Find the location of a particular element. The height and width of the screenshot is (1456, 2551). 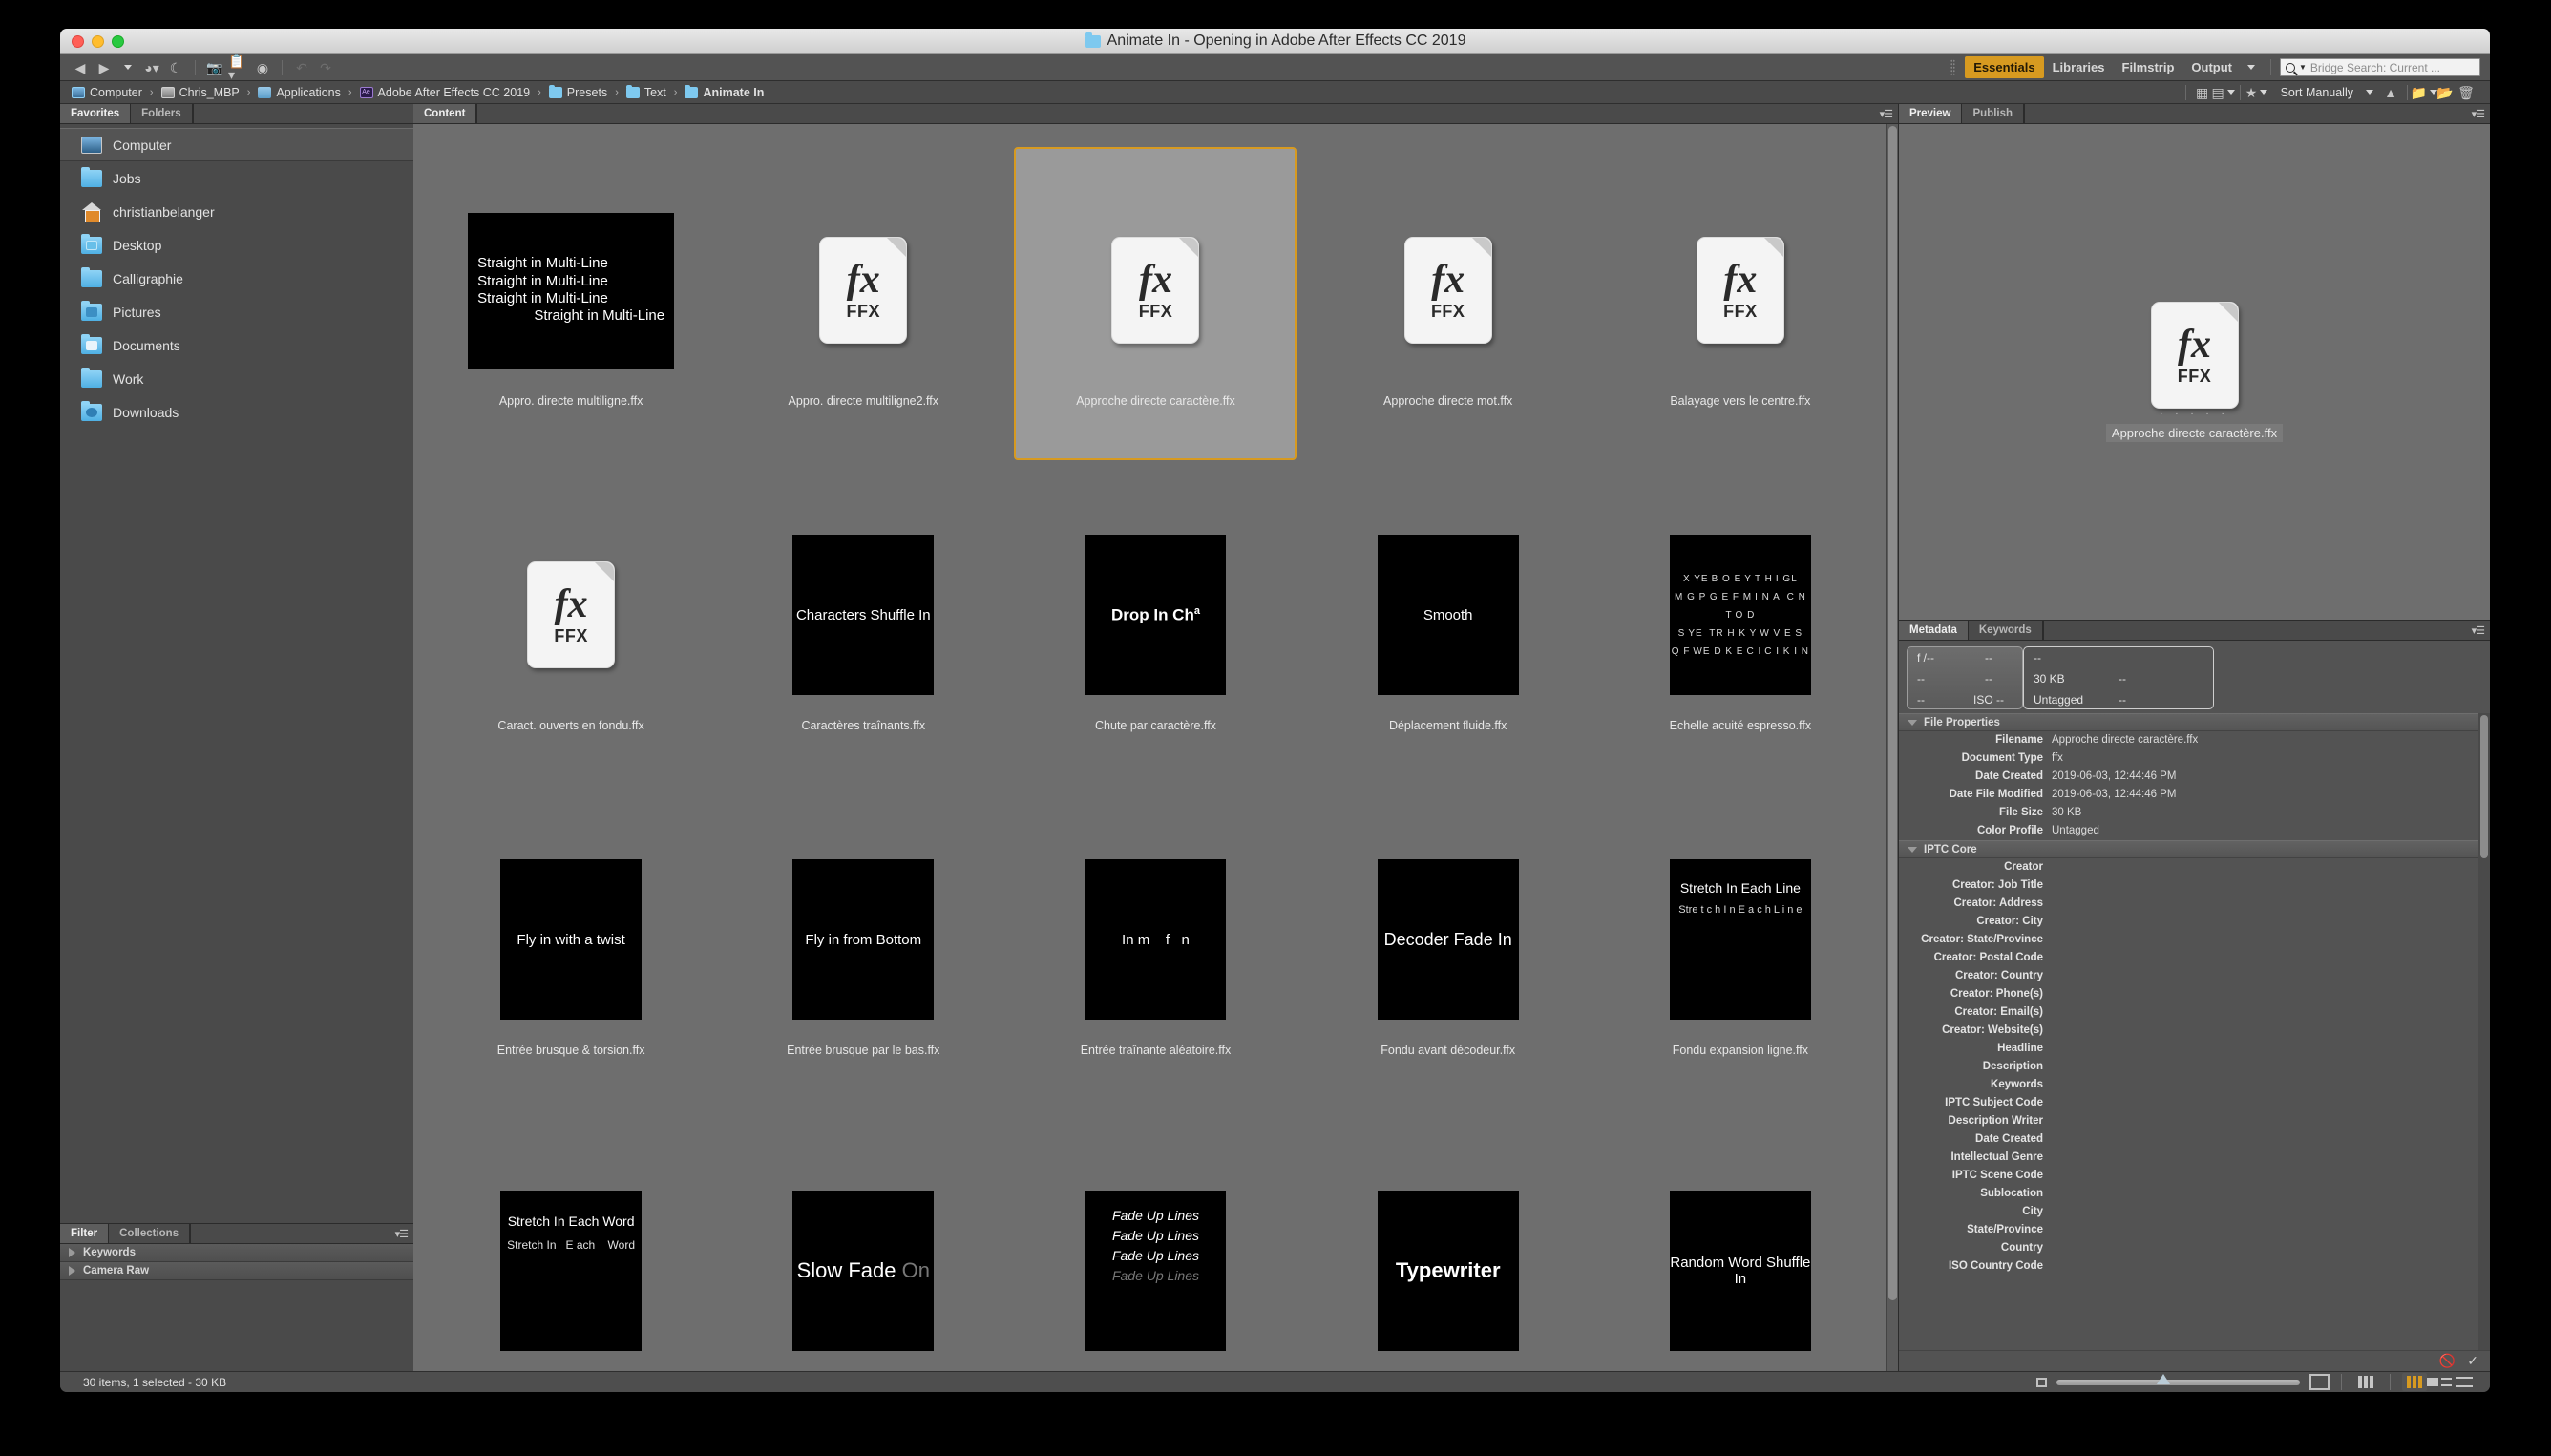

content-vertical-scrollbar is located at coordinates (1892, 748).